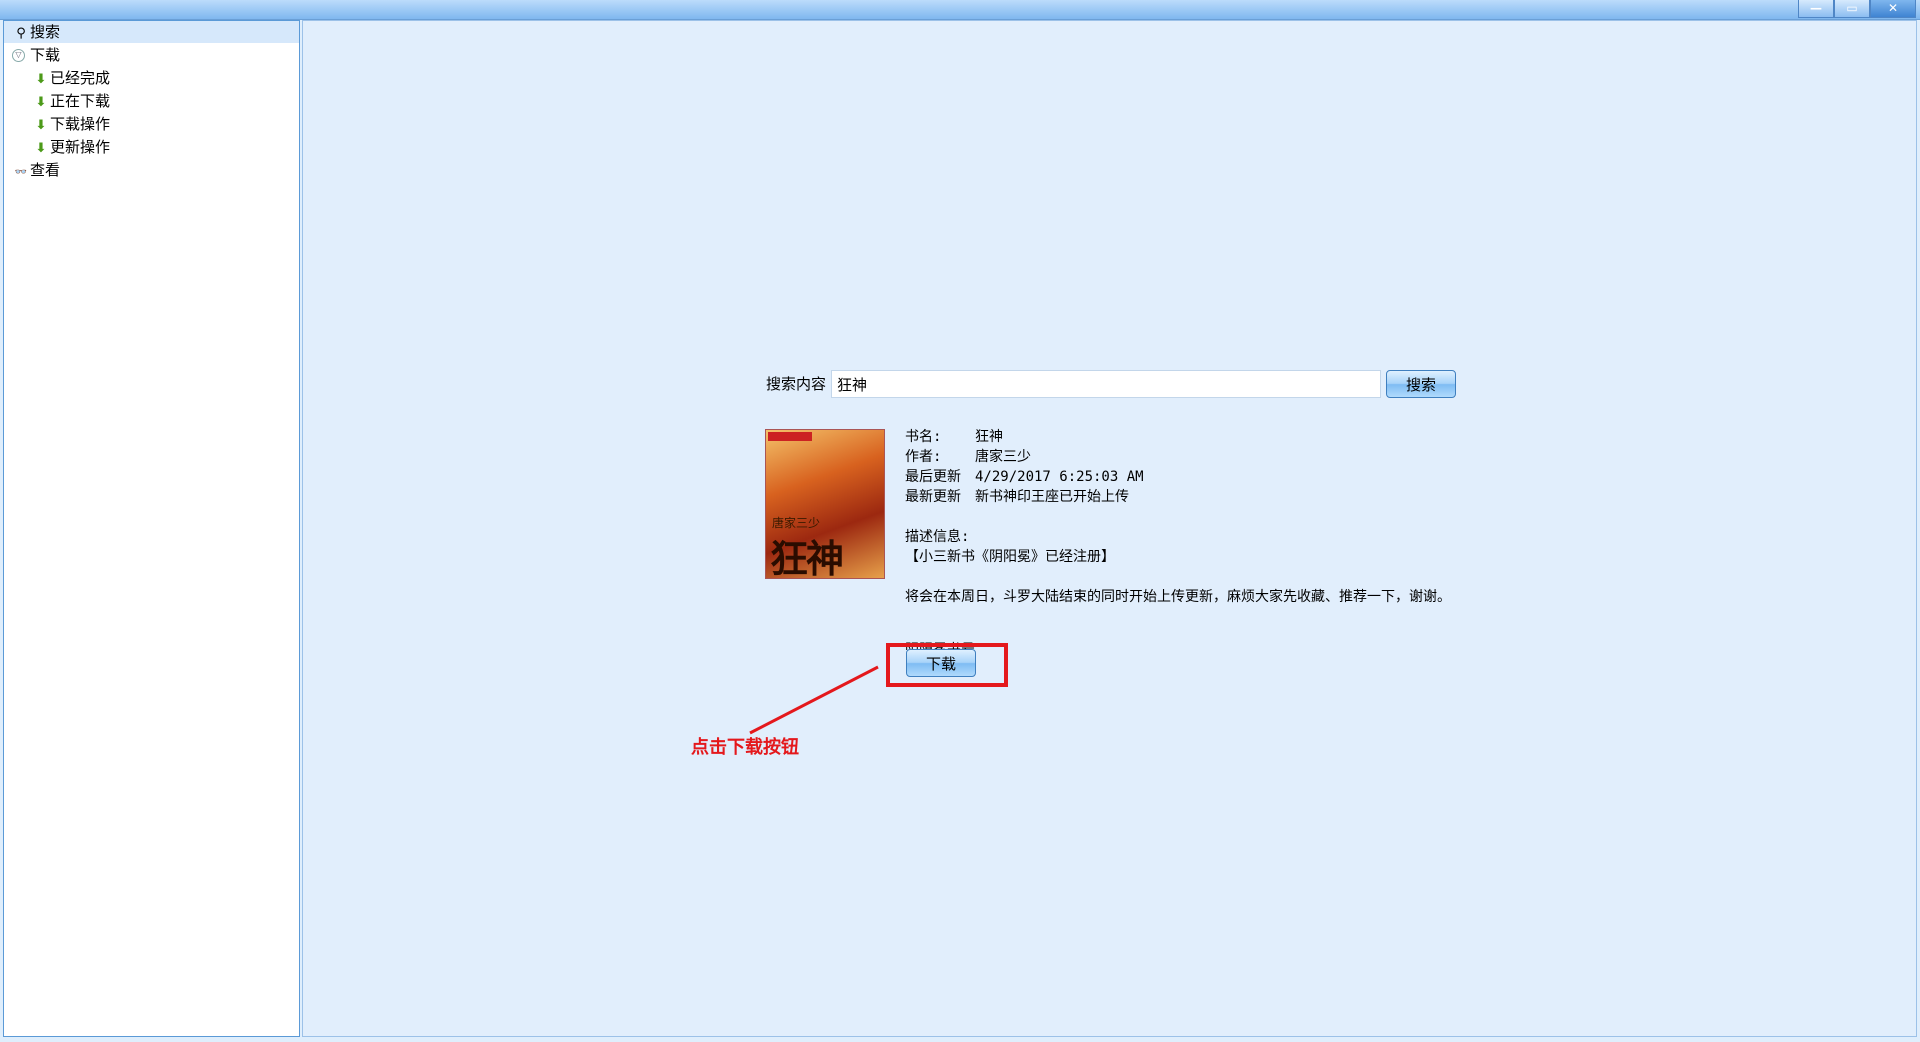 This screenshot has width=1920, height=1042. Describe the element at coordinates (21, 33) in the screenshot. I see `search-icon: ⚲` at that location.